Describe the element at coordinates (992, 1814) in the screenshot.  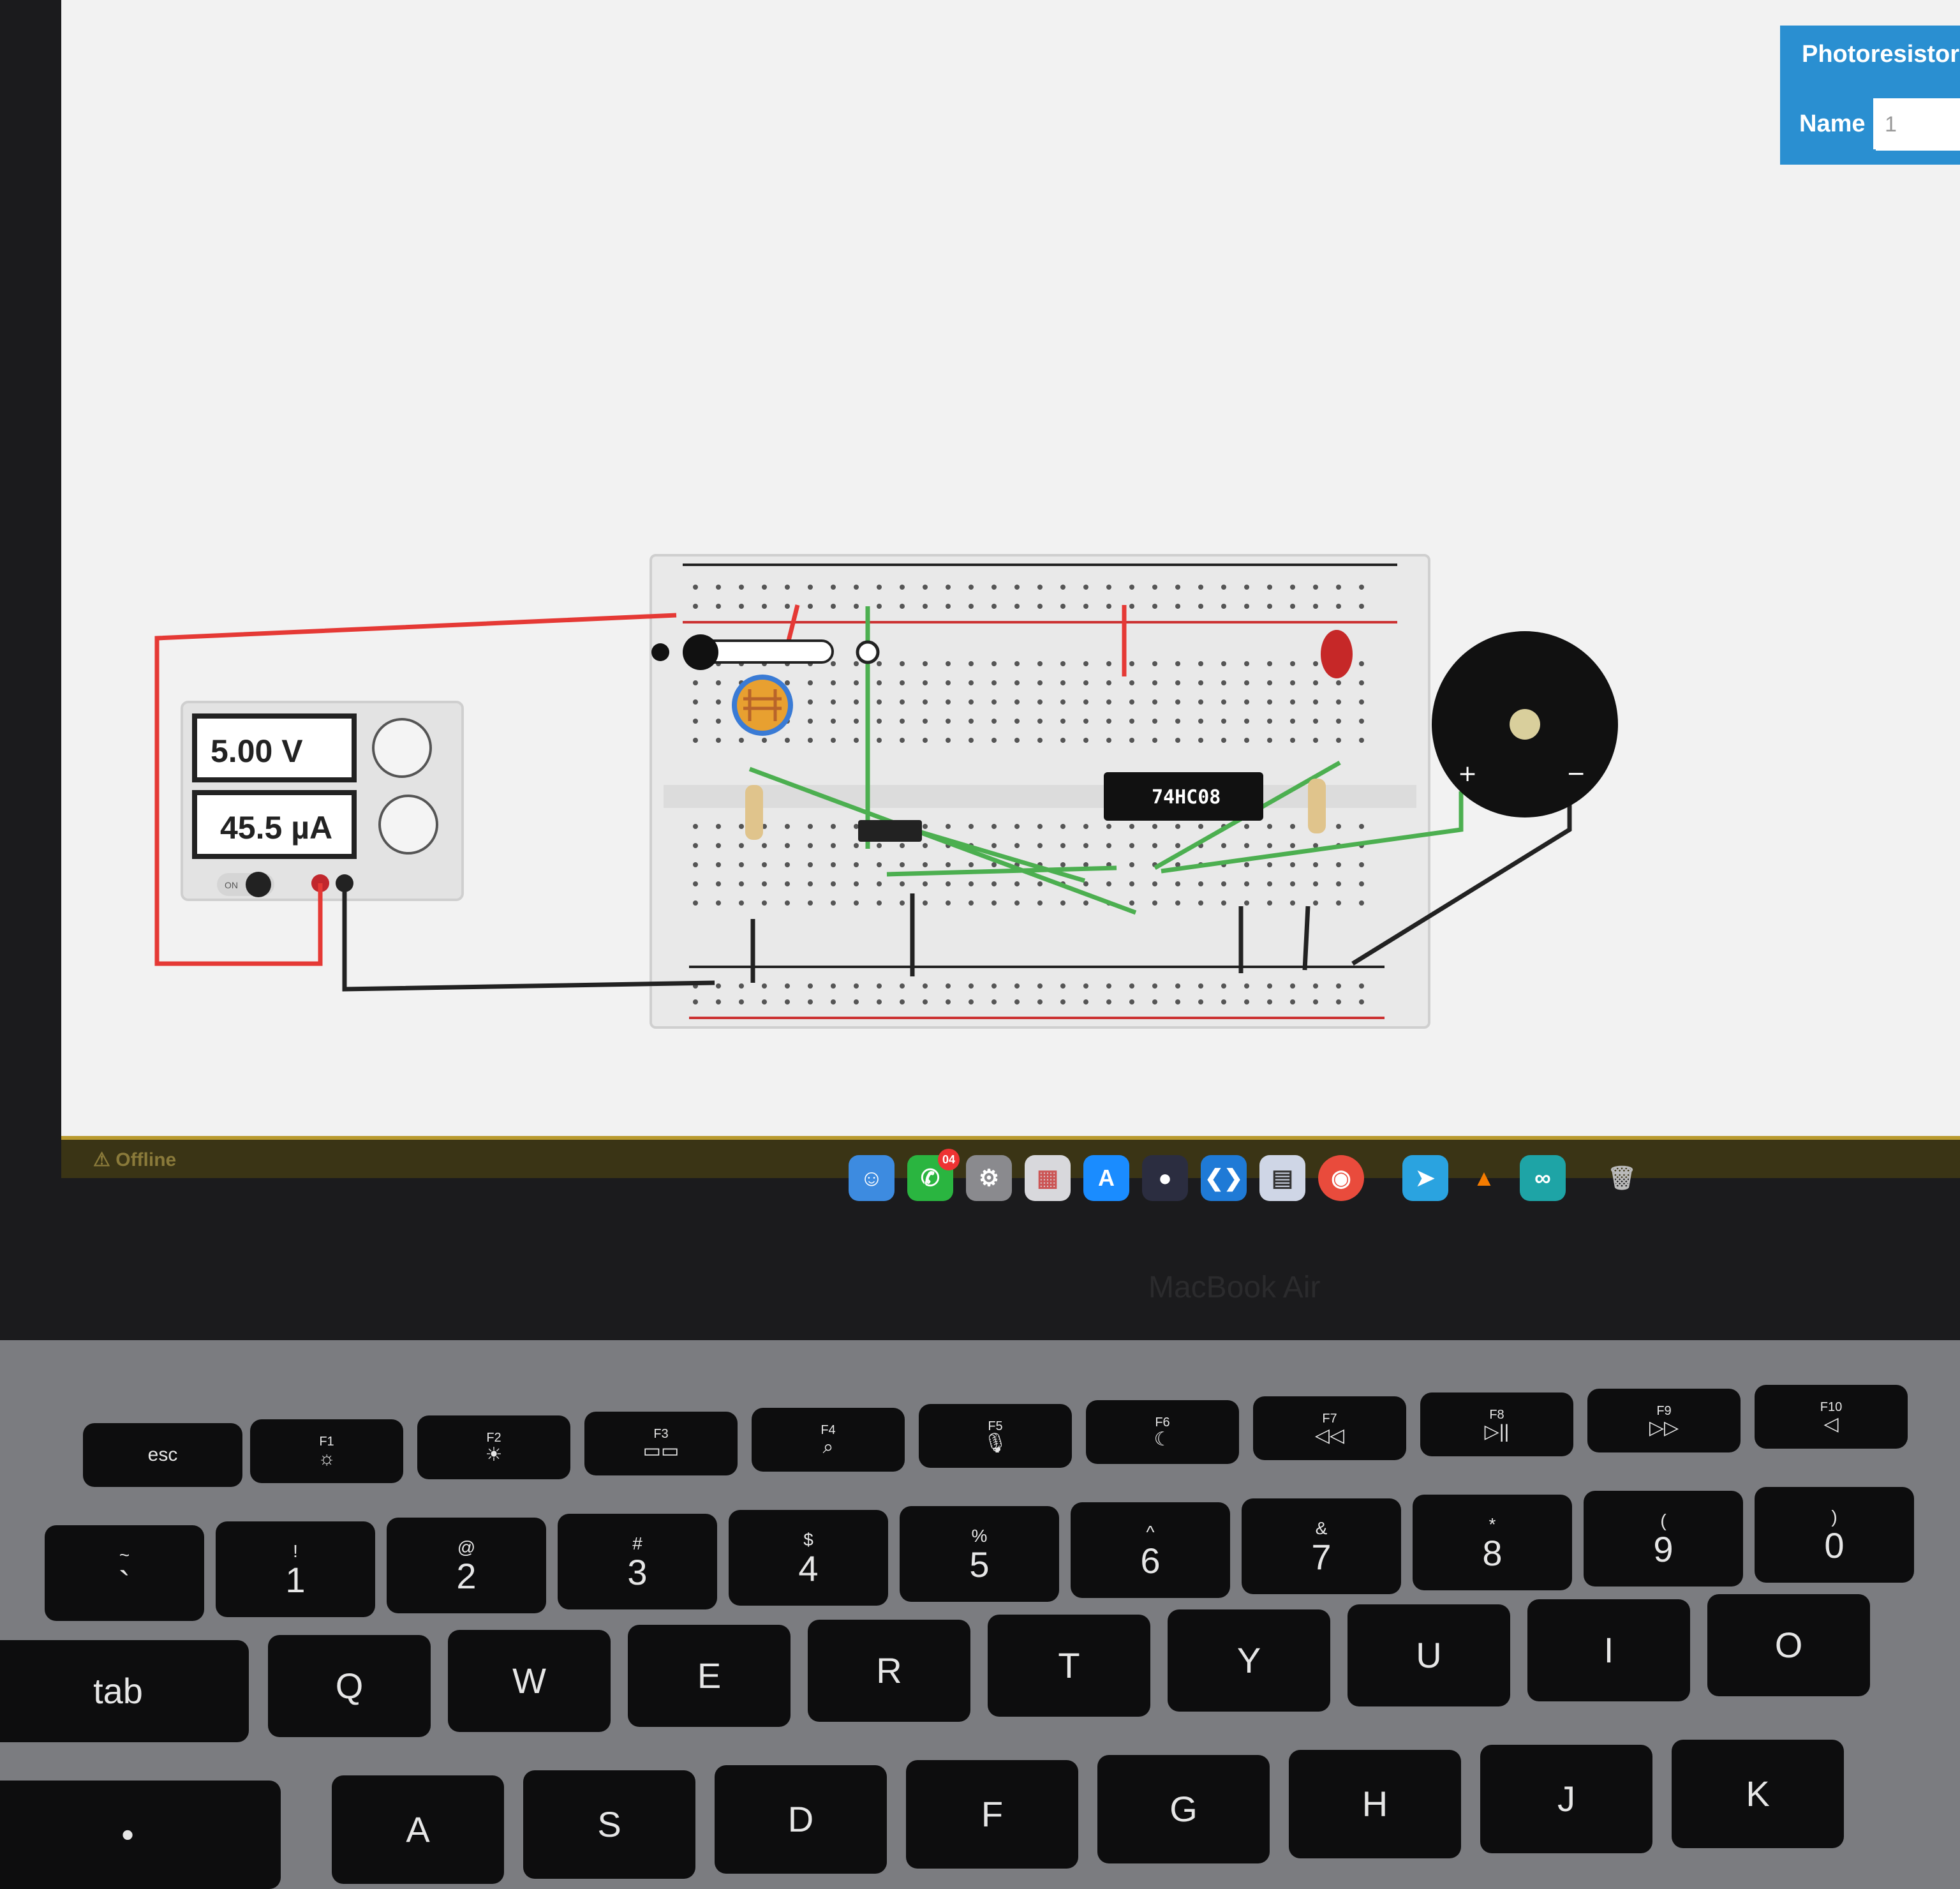
I see `key: F` at that location.